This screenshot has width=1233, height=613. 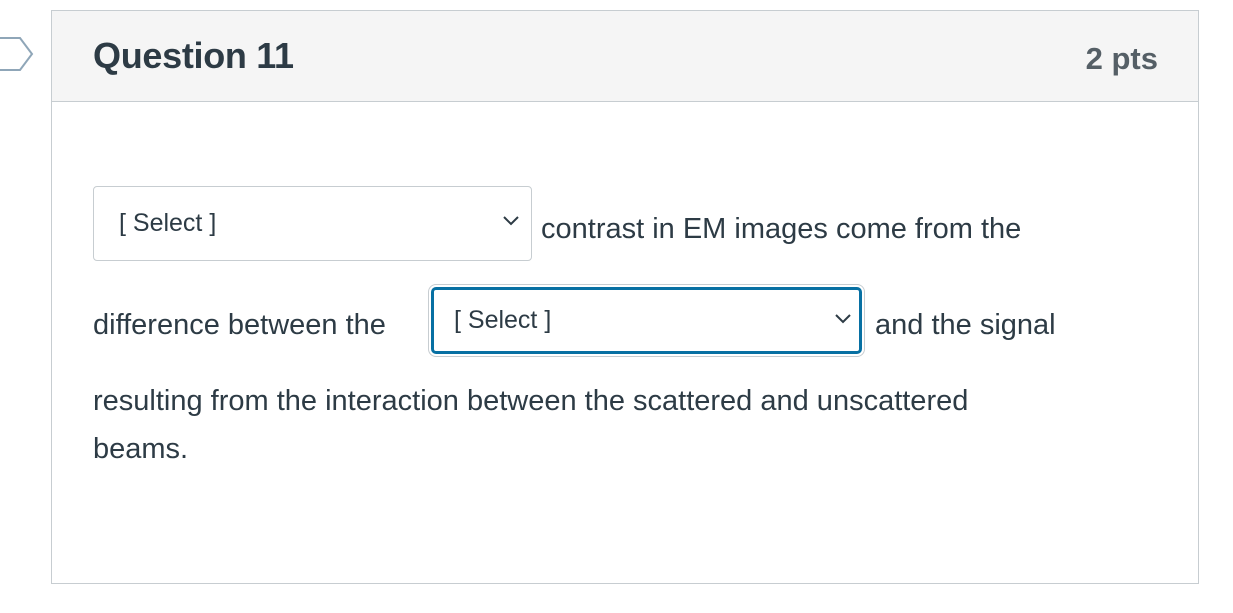 I want to click on answer-select-1: [ Select ], so click(x=312, y=223).